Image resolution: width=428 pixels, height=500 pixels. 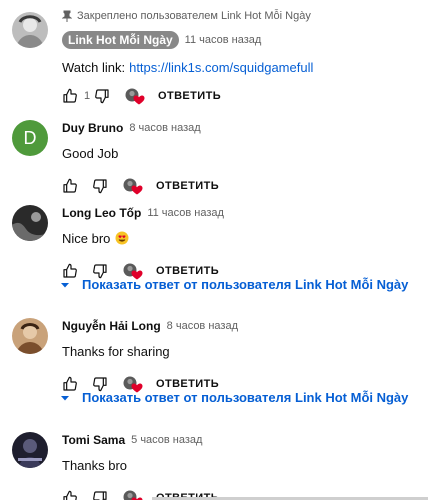 What do you see at coordinates (95, 465) in the screenshot?
I see `comment-text: Thanks bro` at bounding box center [95, 465].